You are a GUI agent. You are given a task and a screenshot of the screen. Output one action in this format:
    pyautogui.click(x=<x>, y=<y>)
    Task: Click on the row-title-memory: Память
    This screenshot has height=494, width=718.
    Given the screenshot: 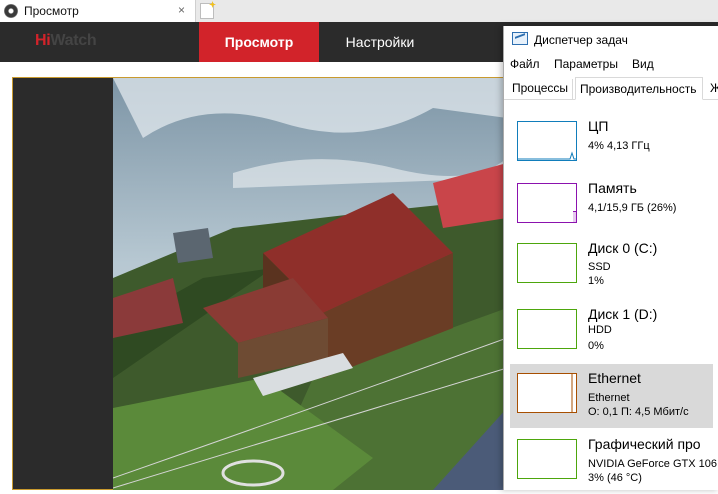 What is the action you would take?
    pyautogui.click(x=612, y=188)
    